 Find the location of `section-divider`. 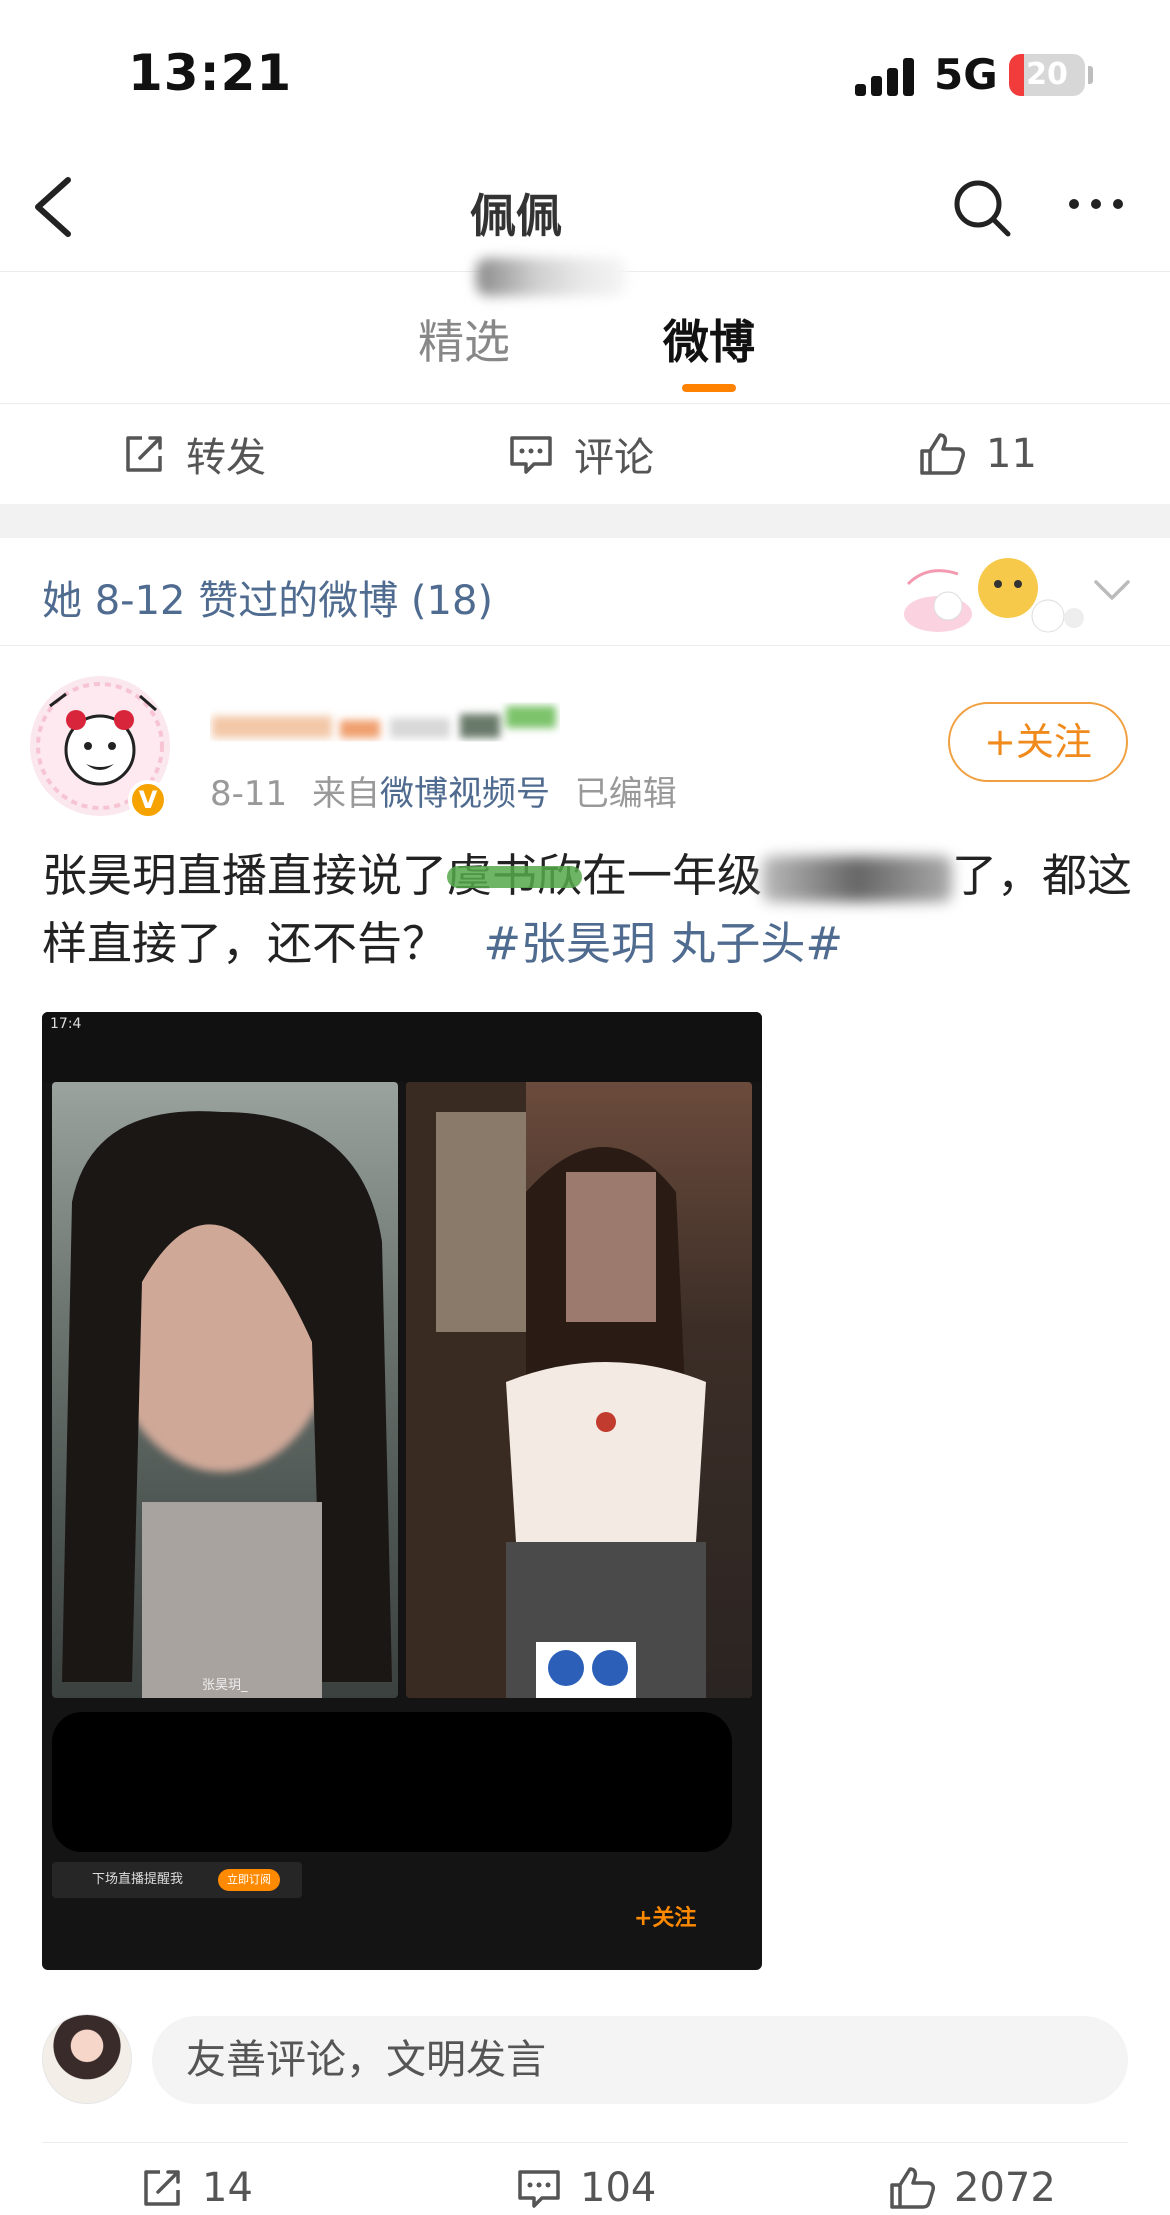

section-divider is located at coordinates (585, 521).